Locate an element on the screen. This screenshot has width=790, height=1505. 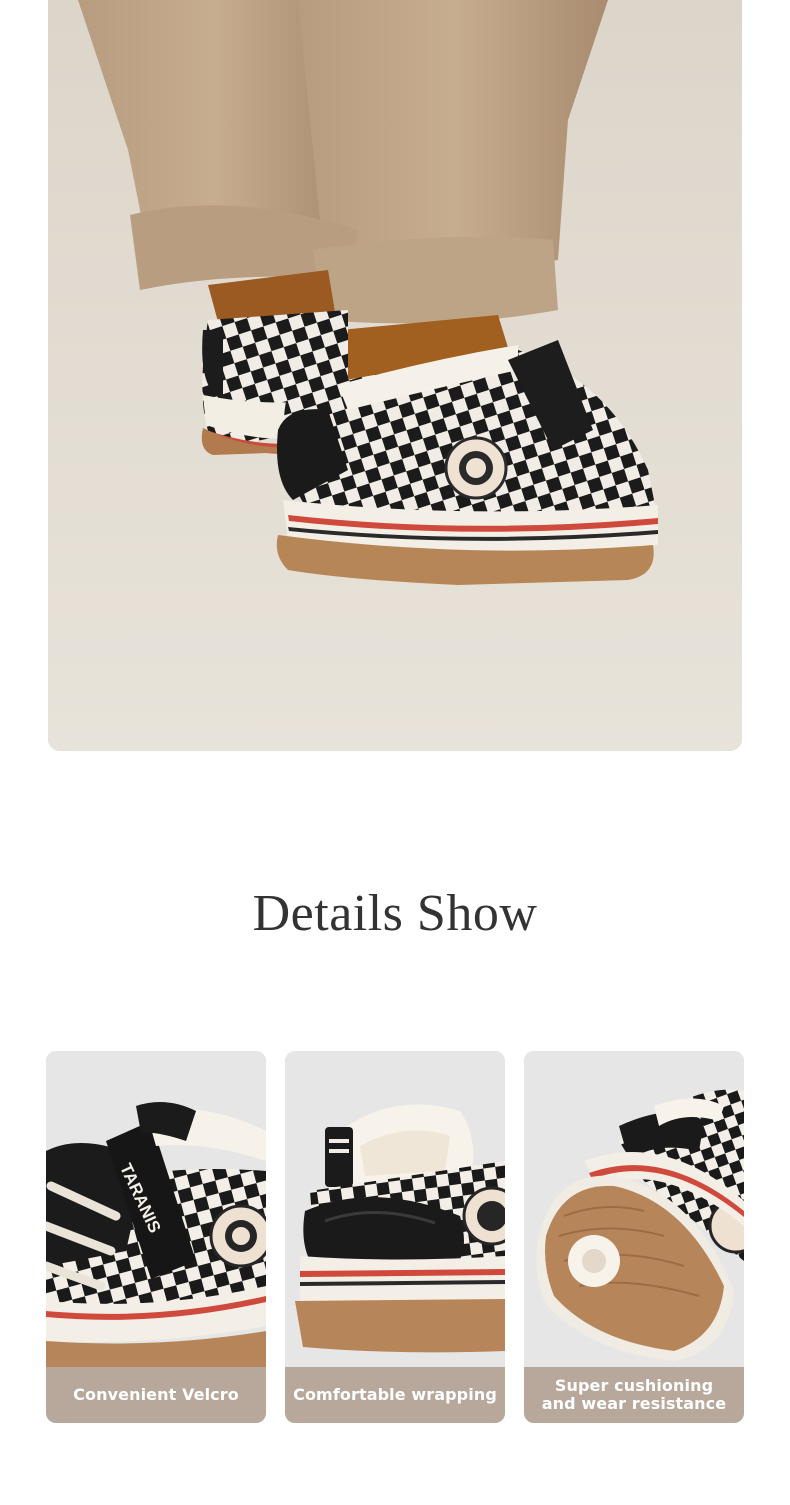
feature-card-wrapping: Comfortable wrapping is located at coordinates (395, 1237).